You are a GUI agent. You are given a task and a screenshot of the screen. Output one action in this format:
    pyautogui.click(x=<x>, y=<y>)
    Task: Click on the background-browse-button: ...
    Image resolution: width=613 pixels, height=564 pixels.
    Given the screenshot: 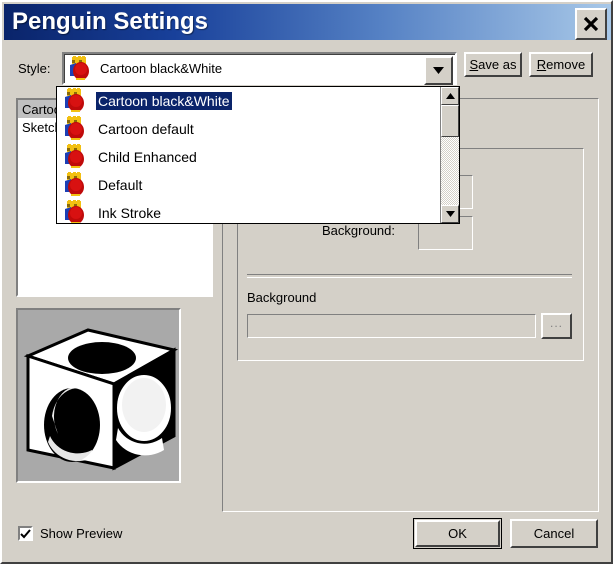 What is the action you would take?
    pyautogui.click(x=556, y=326)
    